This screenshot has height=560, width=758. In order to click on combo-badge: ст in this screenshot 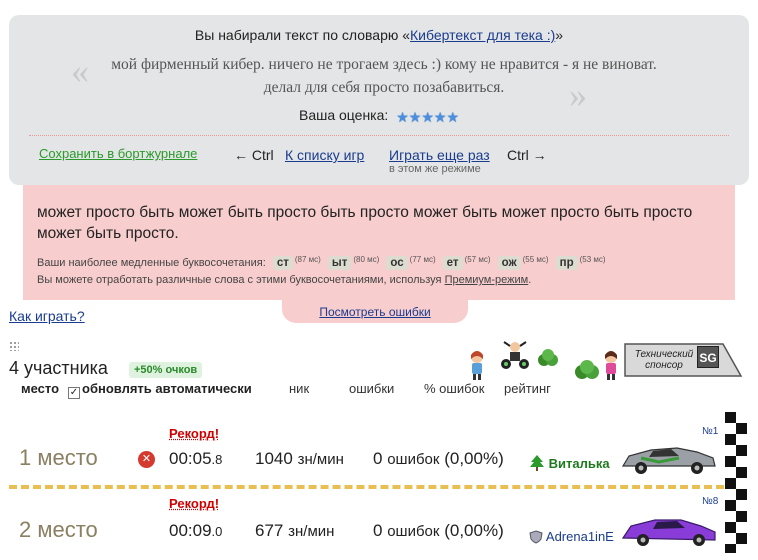, I will do `click(282, 263)`.